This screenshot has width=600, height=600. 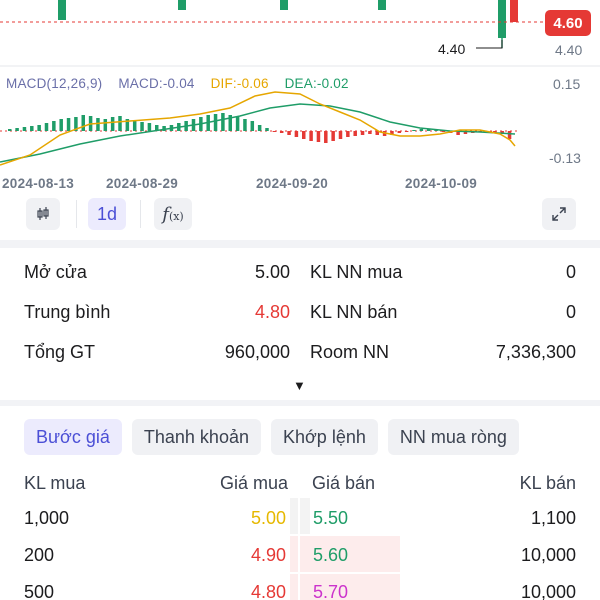 I want to click on candlestick-button, so click(x=43, y=214).